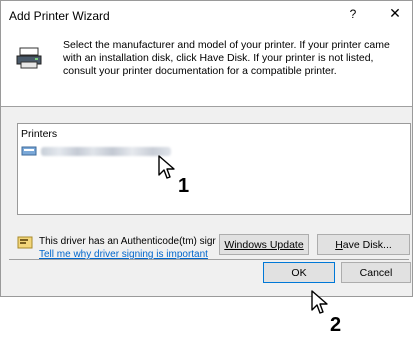 Image resolution: width=415 pixels, height=341 pixels. I want to click on windows-update-label: Windows Update, so click(264, 244).